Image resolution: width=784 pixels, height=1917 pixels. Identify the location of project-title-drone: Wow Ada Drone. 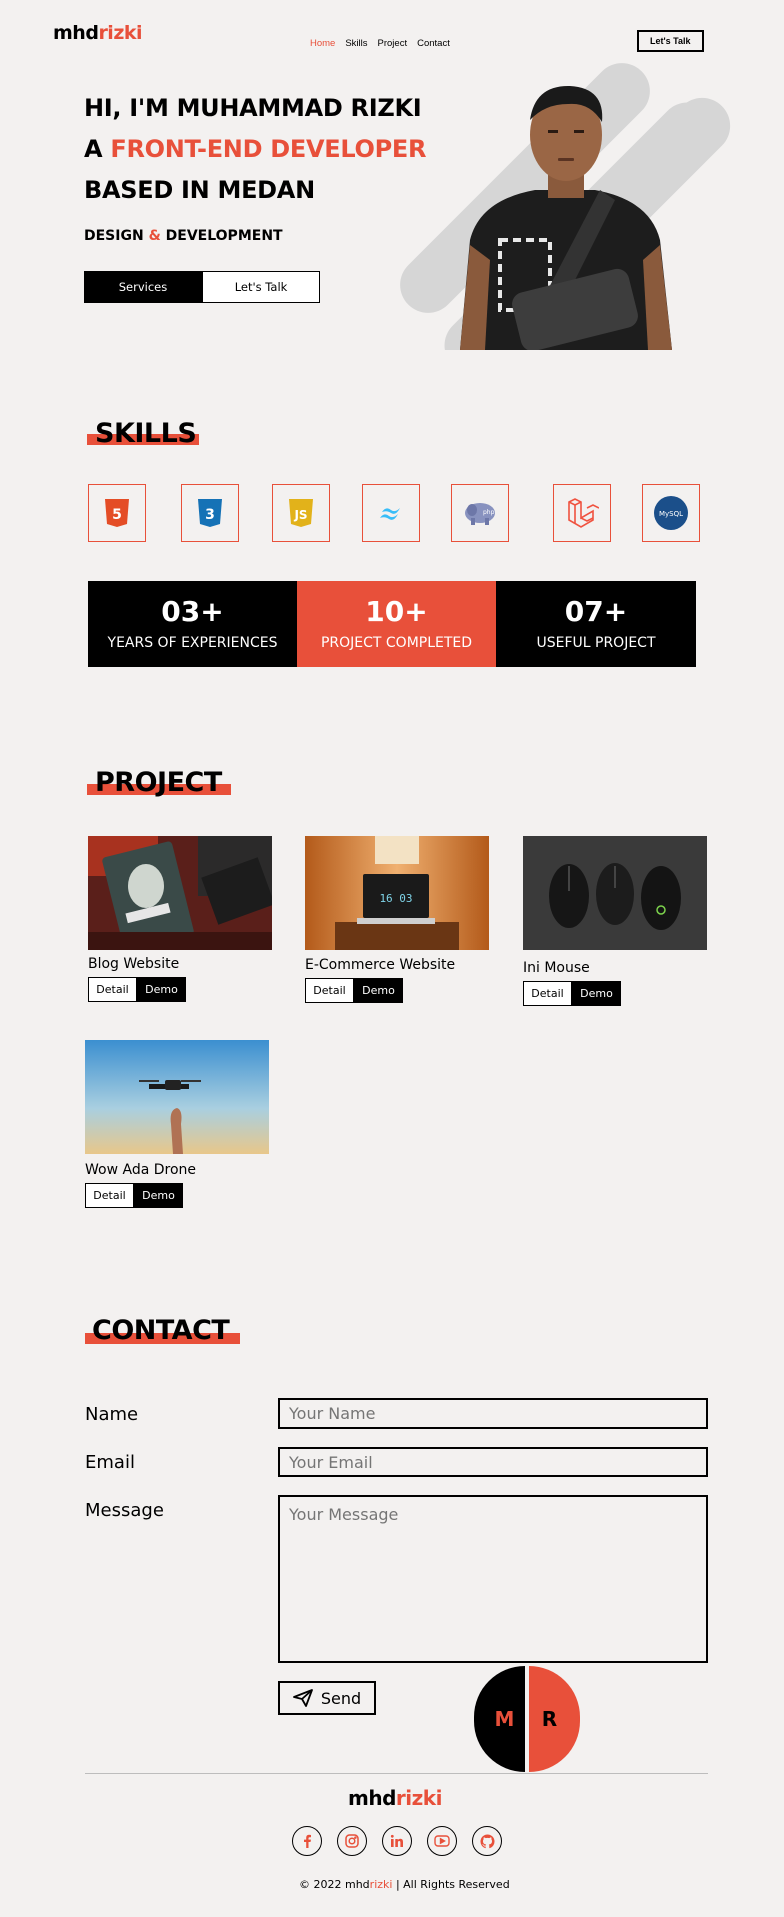
(141, 1170).